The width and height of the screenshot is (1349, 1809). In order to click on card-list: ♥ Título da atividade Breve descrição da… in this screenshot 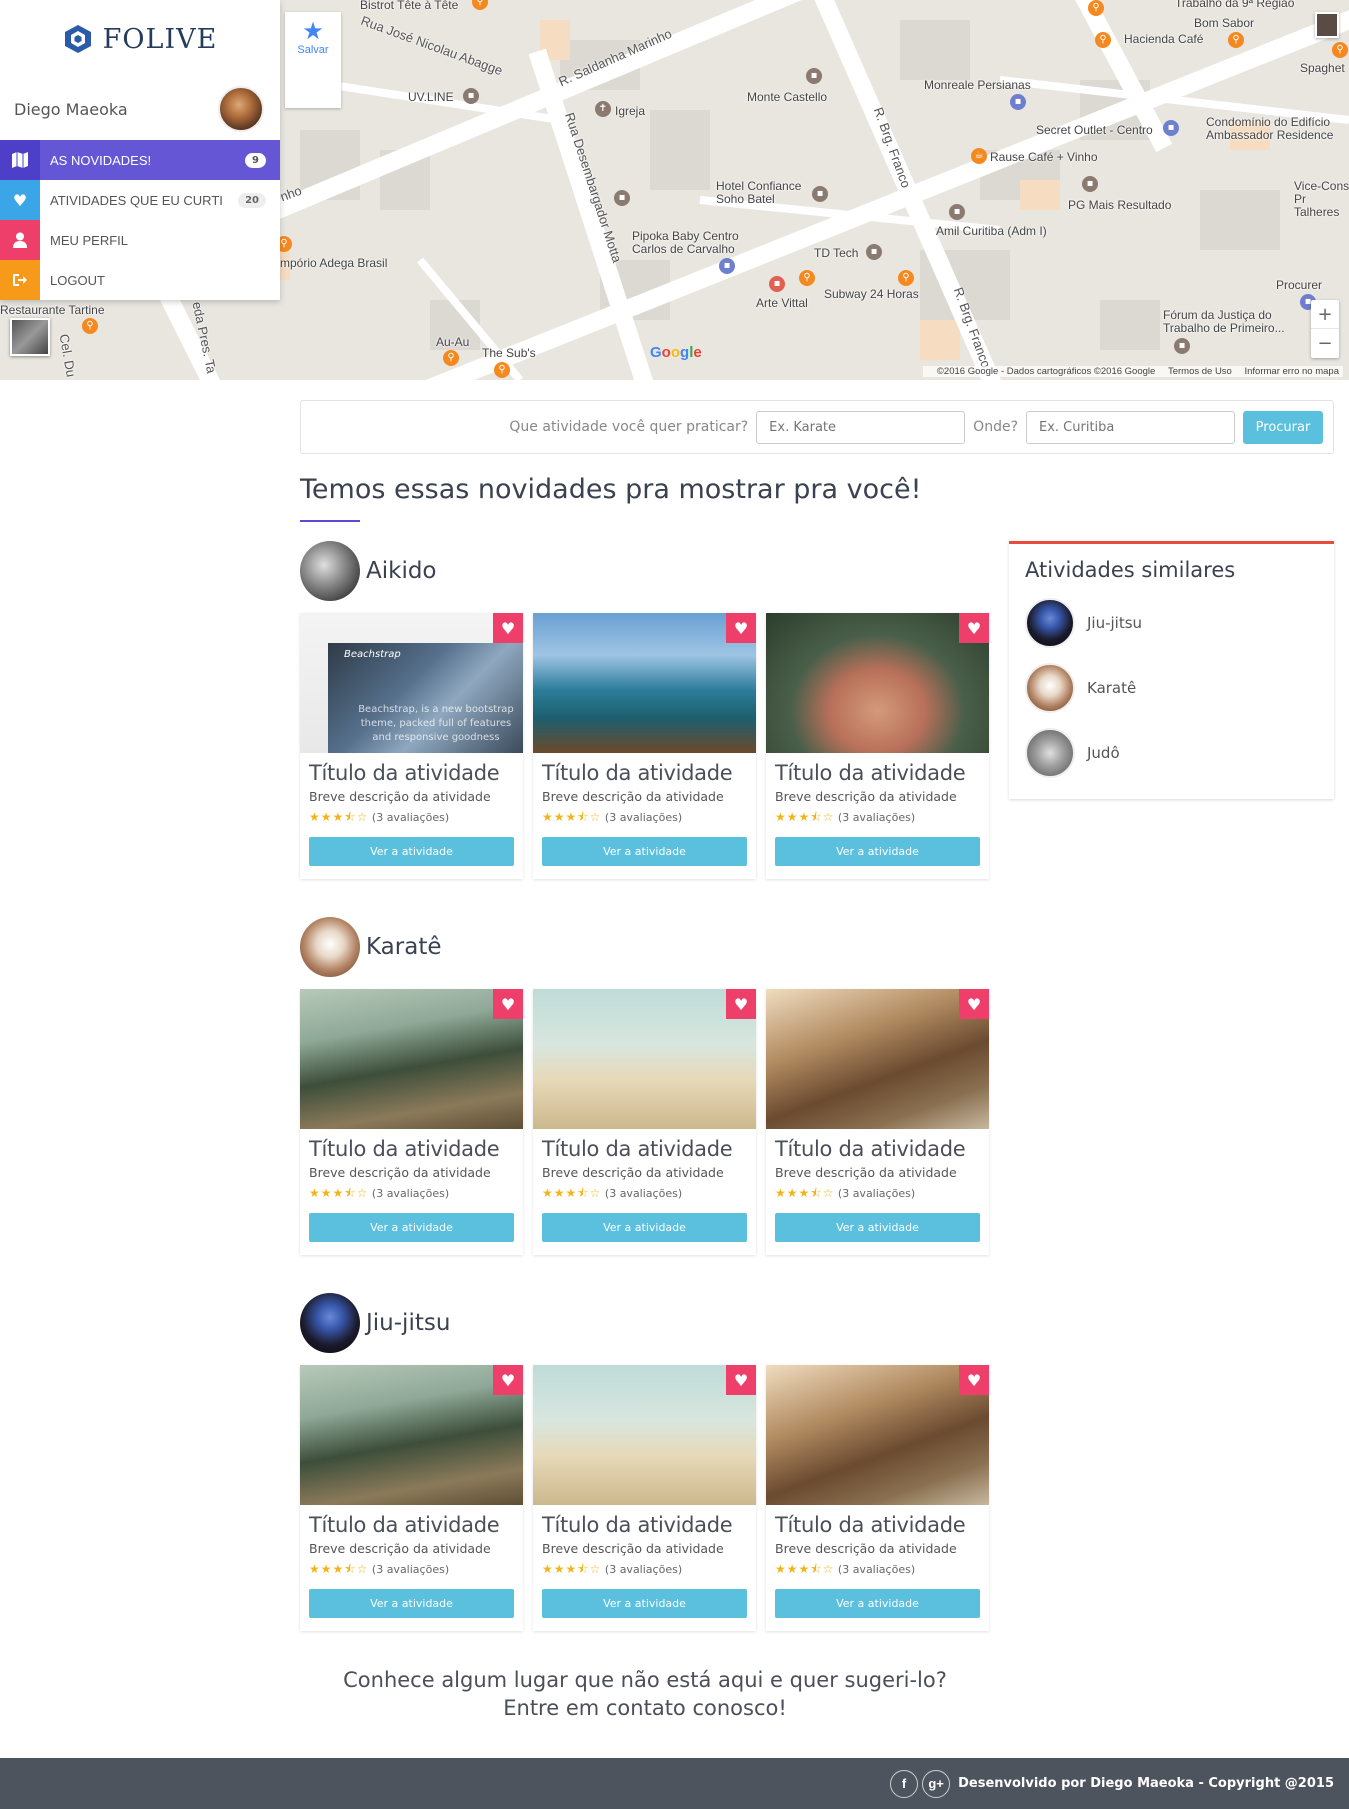, I will do `click(645, 1498)`.